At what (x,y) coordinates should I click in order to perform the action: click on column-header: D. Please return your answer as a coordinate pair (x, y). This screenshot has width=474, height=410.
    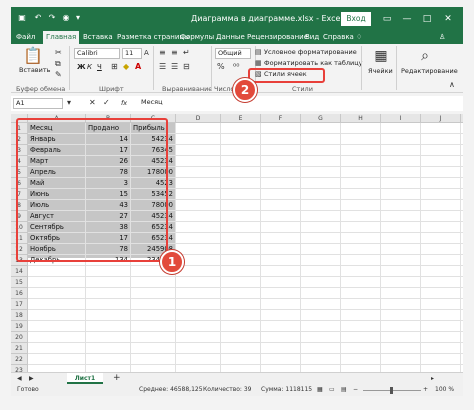
    Looking at the image, I should click on (198, 118).